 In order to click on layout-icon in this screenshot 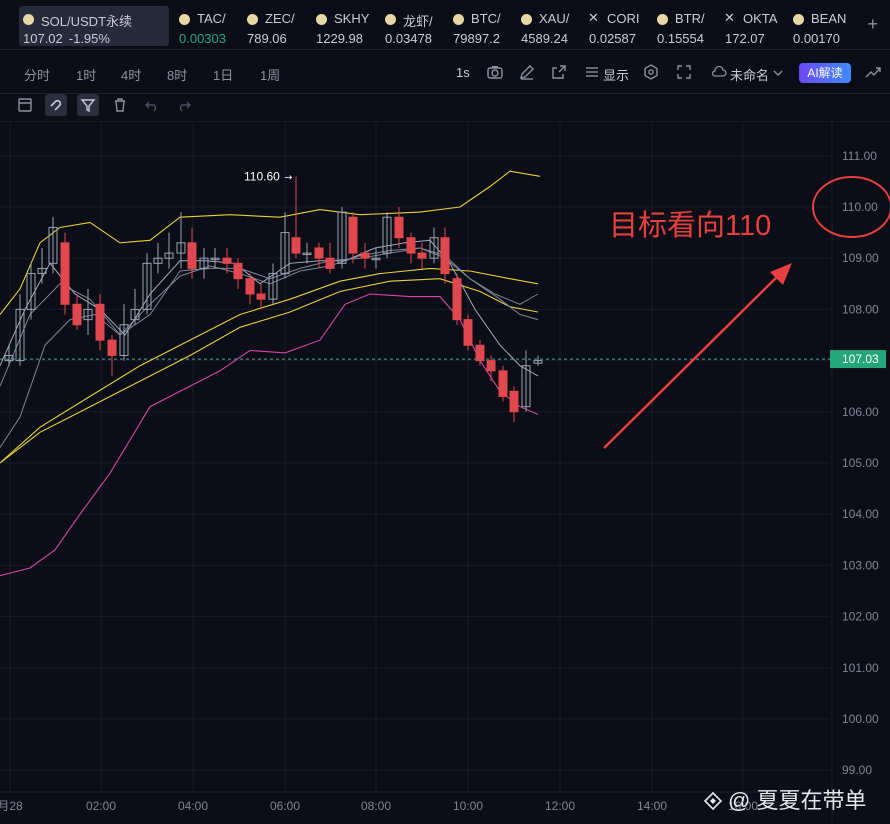, I will do `click(25, 105)`.